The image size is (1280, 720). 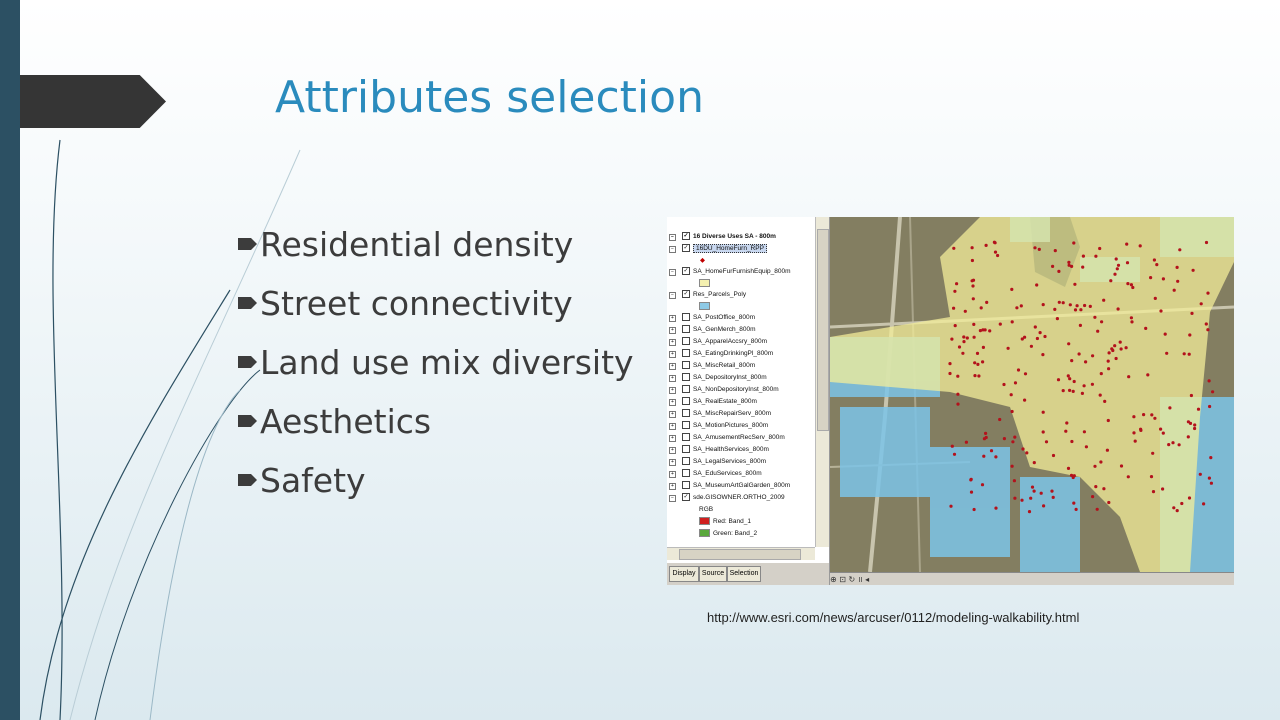 I want to click on layer-label: SA_ApparelAccsry_800m, so click(x=730, y=341).